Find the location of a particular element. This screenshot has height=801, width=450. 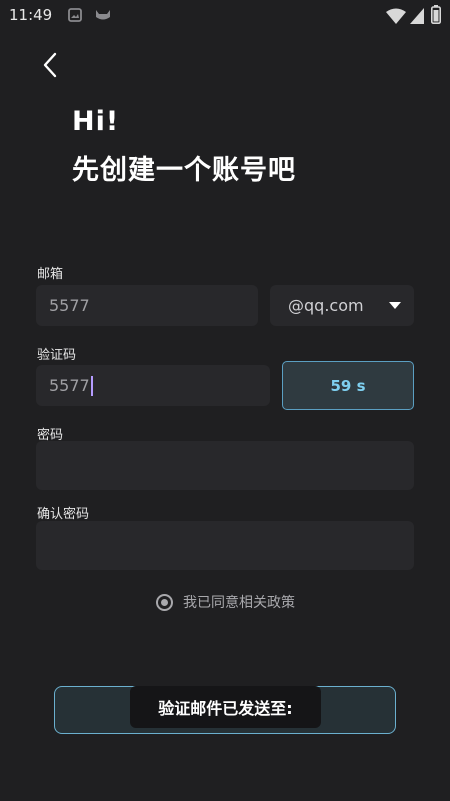

back-button is located at coordinates (50, 65).